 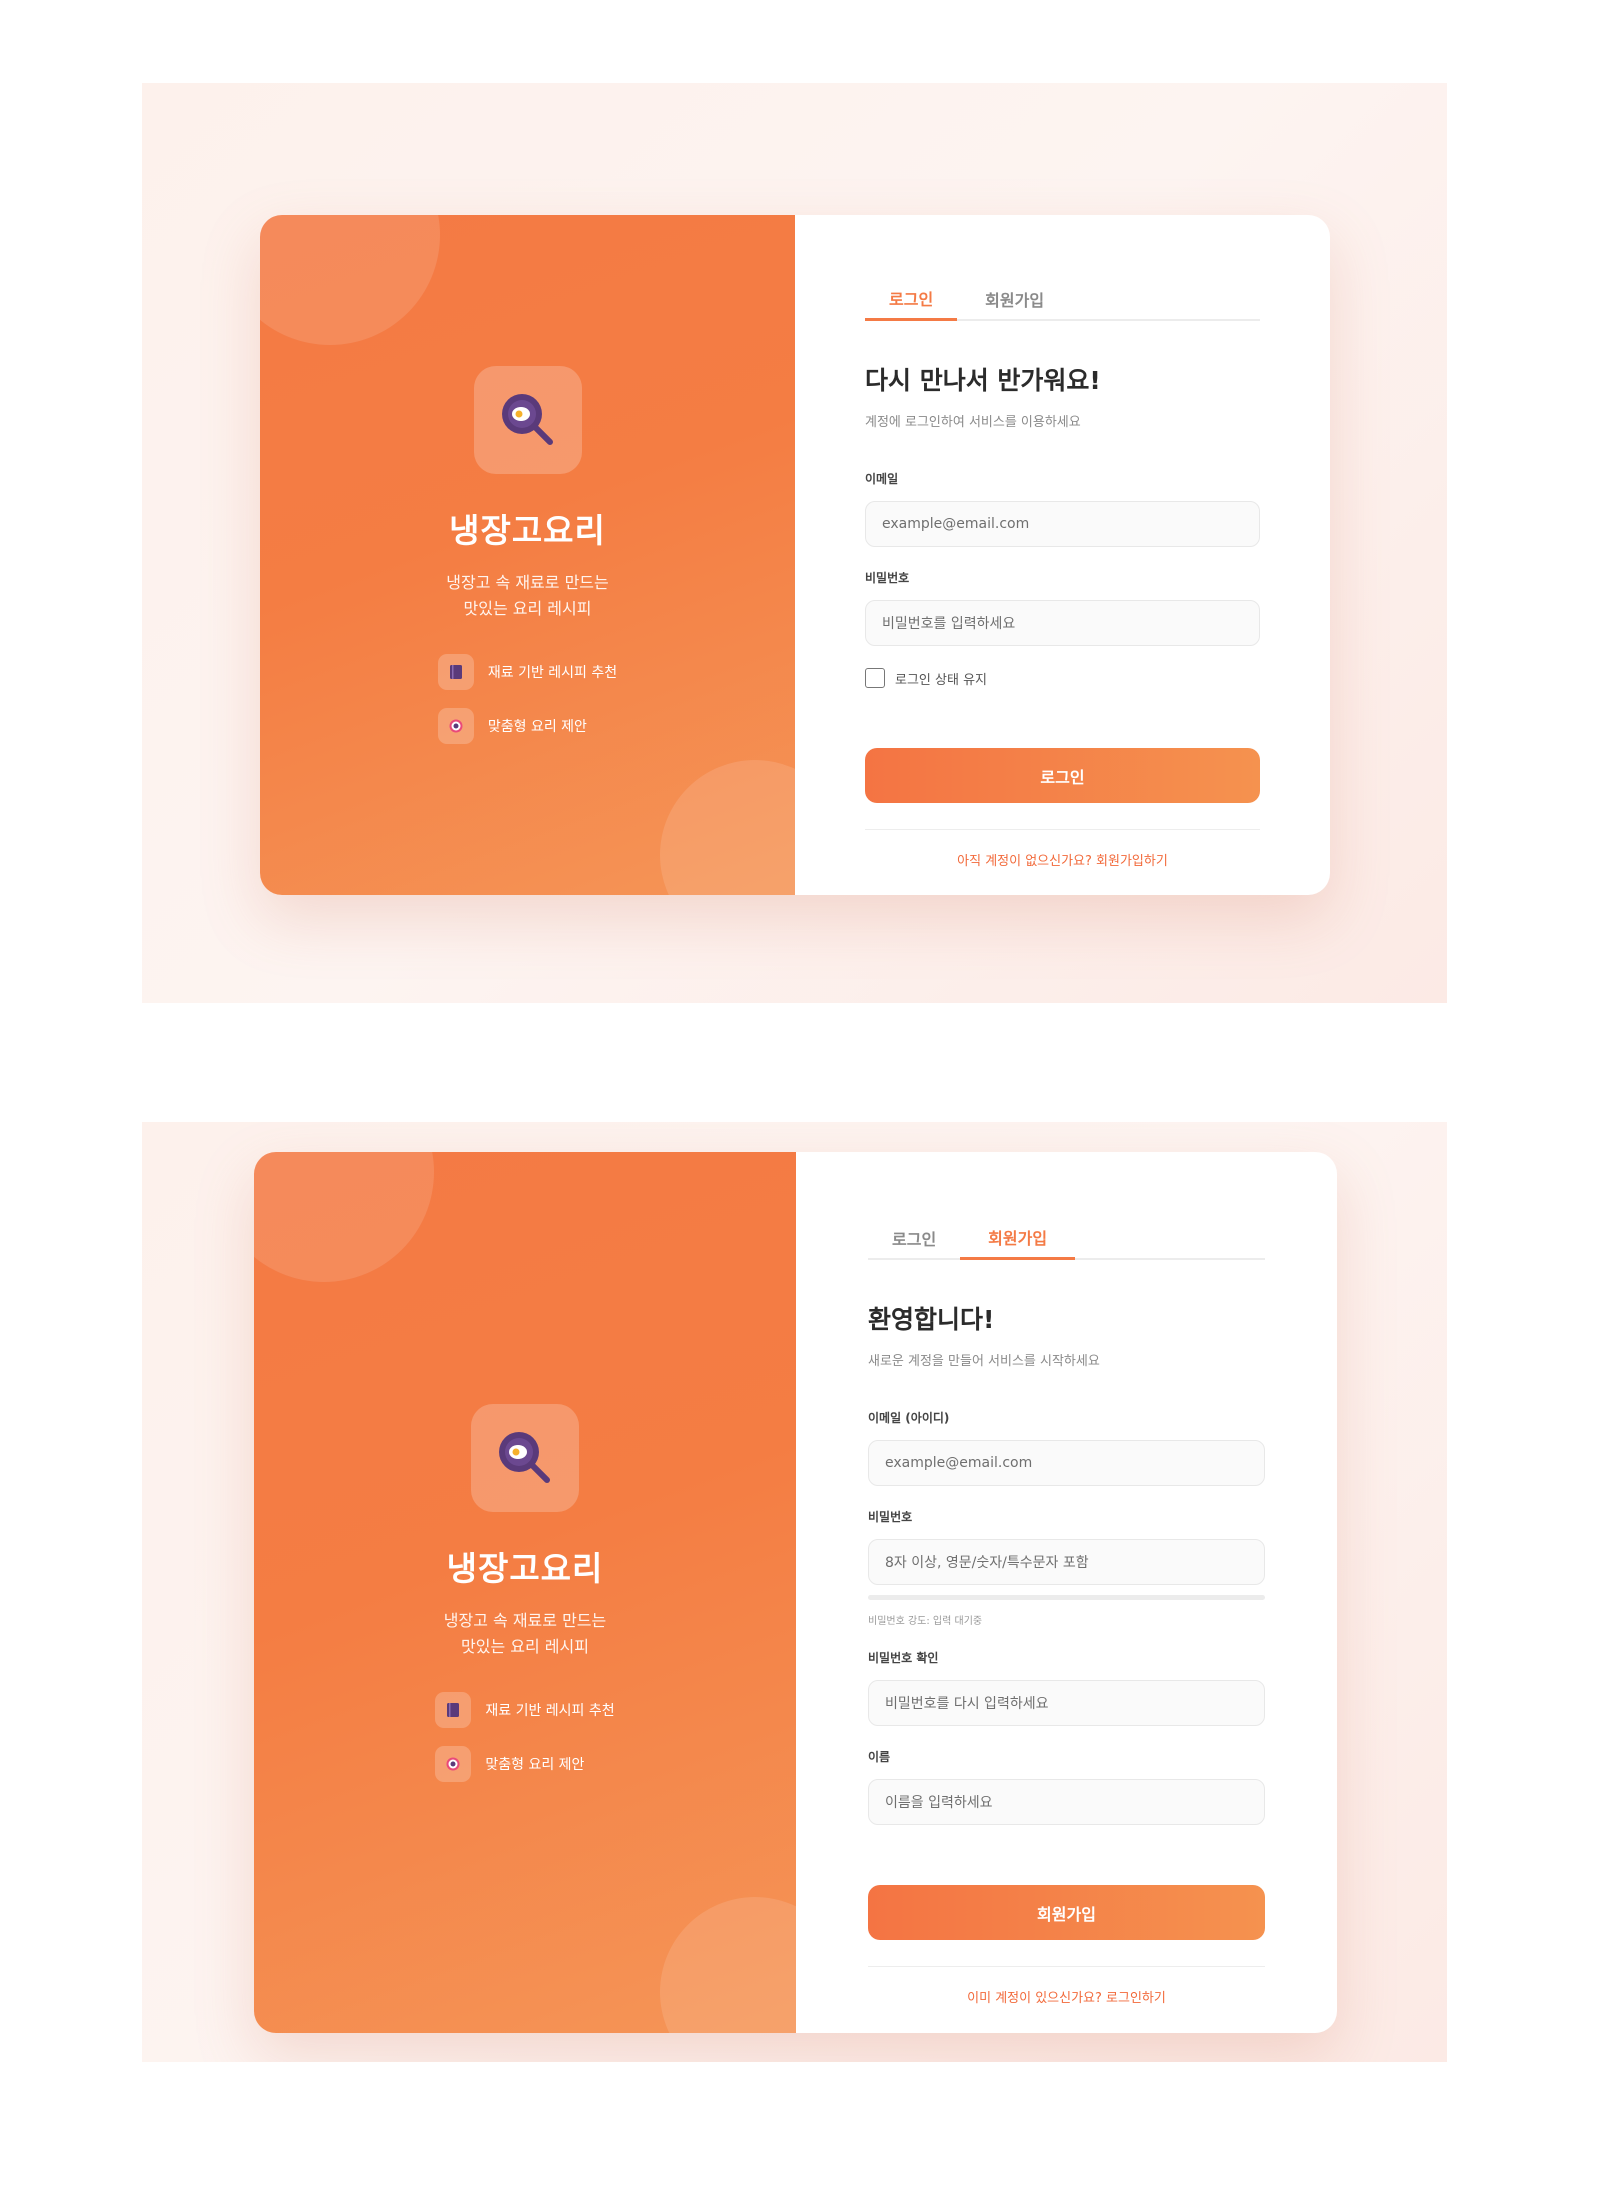 I want to click on password-input: 비밀번호를 입력하세요, so click(x=1062, y=623).